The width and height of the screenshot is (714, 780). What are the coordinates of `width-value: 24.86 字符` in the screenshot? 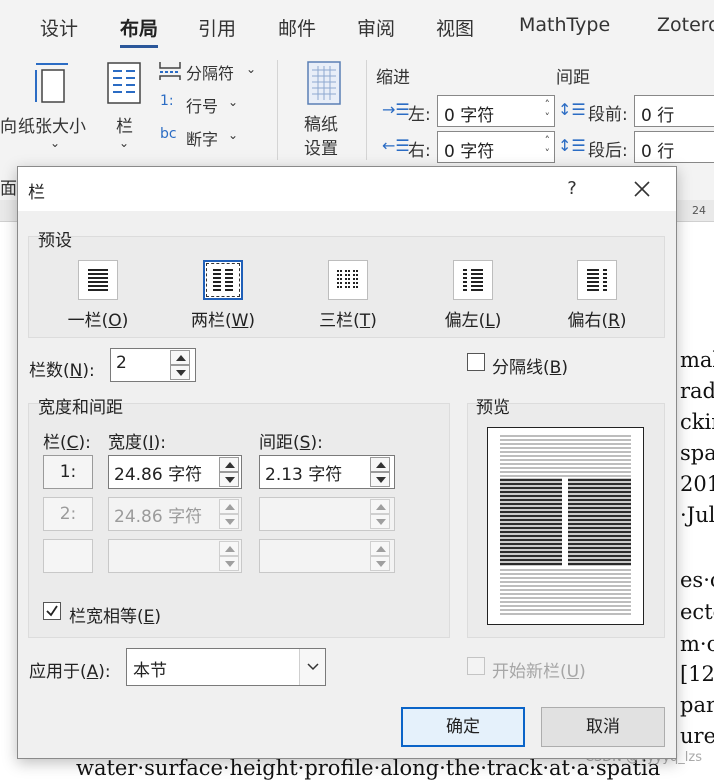 It's located at (158, 517).